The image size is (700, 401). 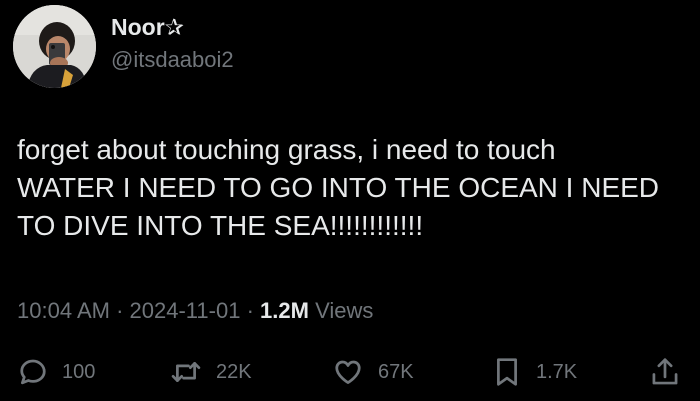 I want to click on share-icon, so click(x=665, y=372).